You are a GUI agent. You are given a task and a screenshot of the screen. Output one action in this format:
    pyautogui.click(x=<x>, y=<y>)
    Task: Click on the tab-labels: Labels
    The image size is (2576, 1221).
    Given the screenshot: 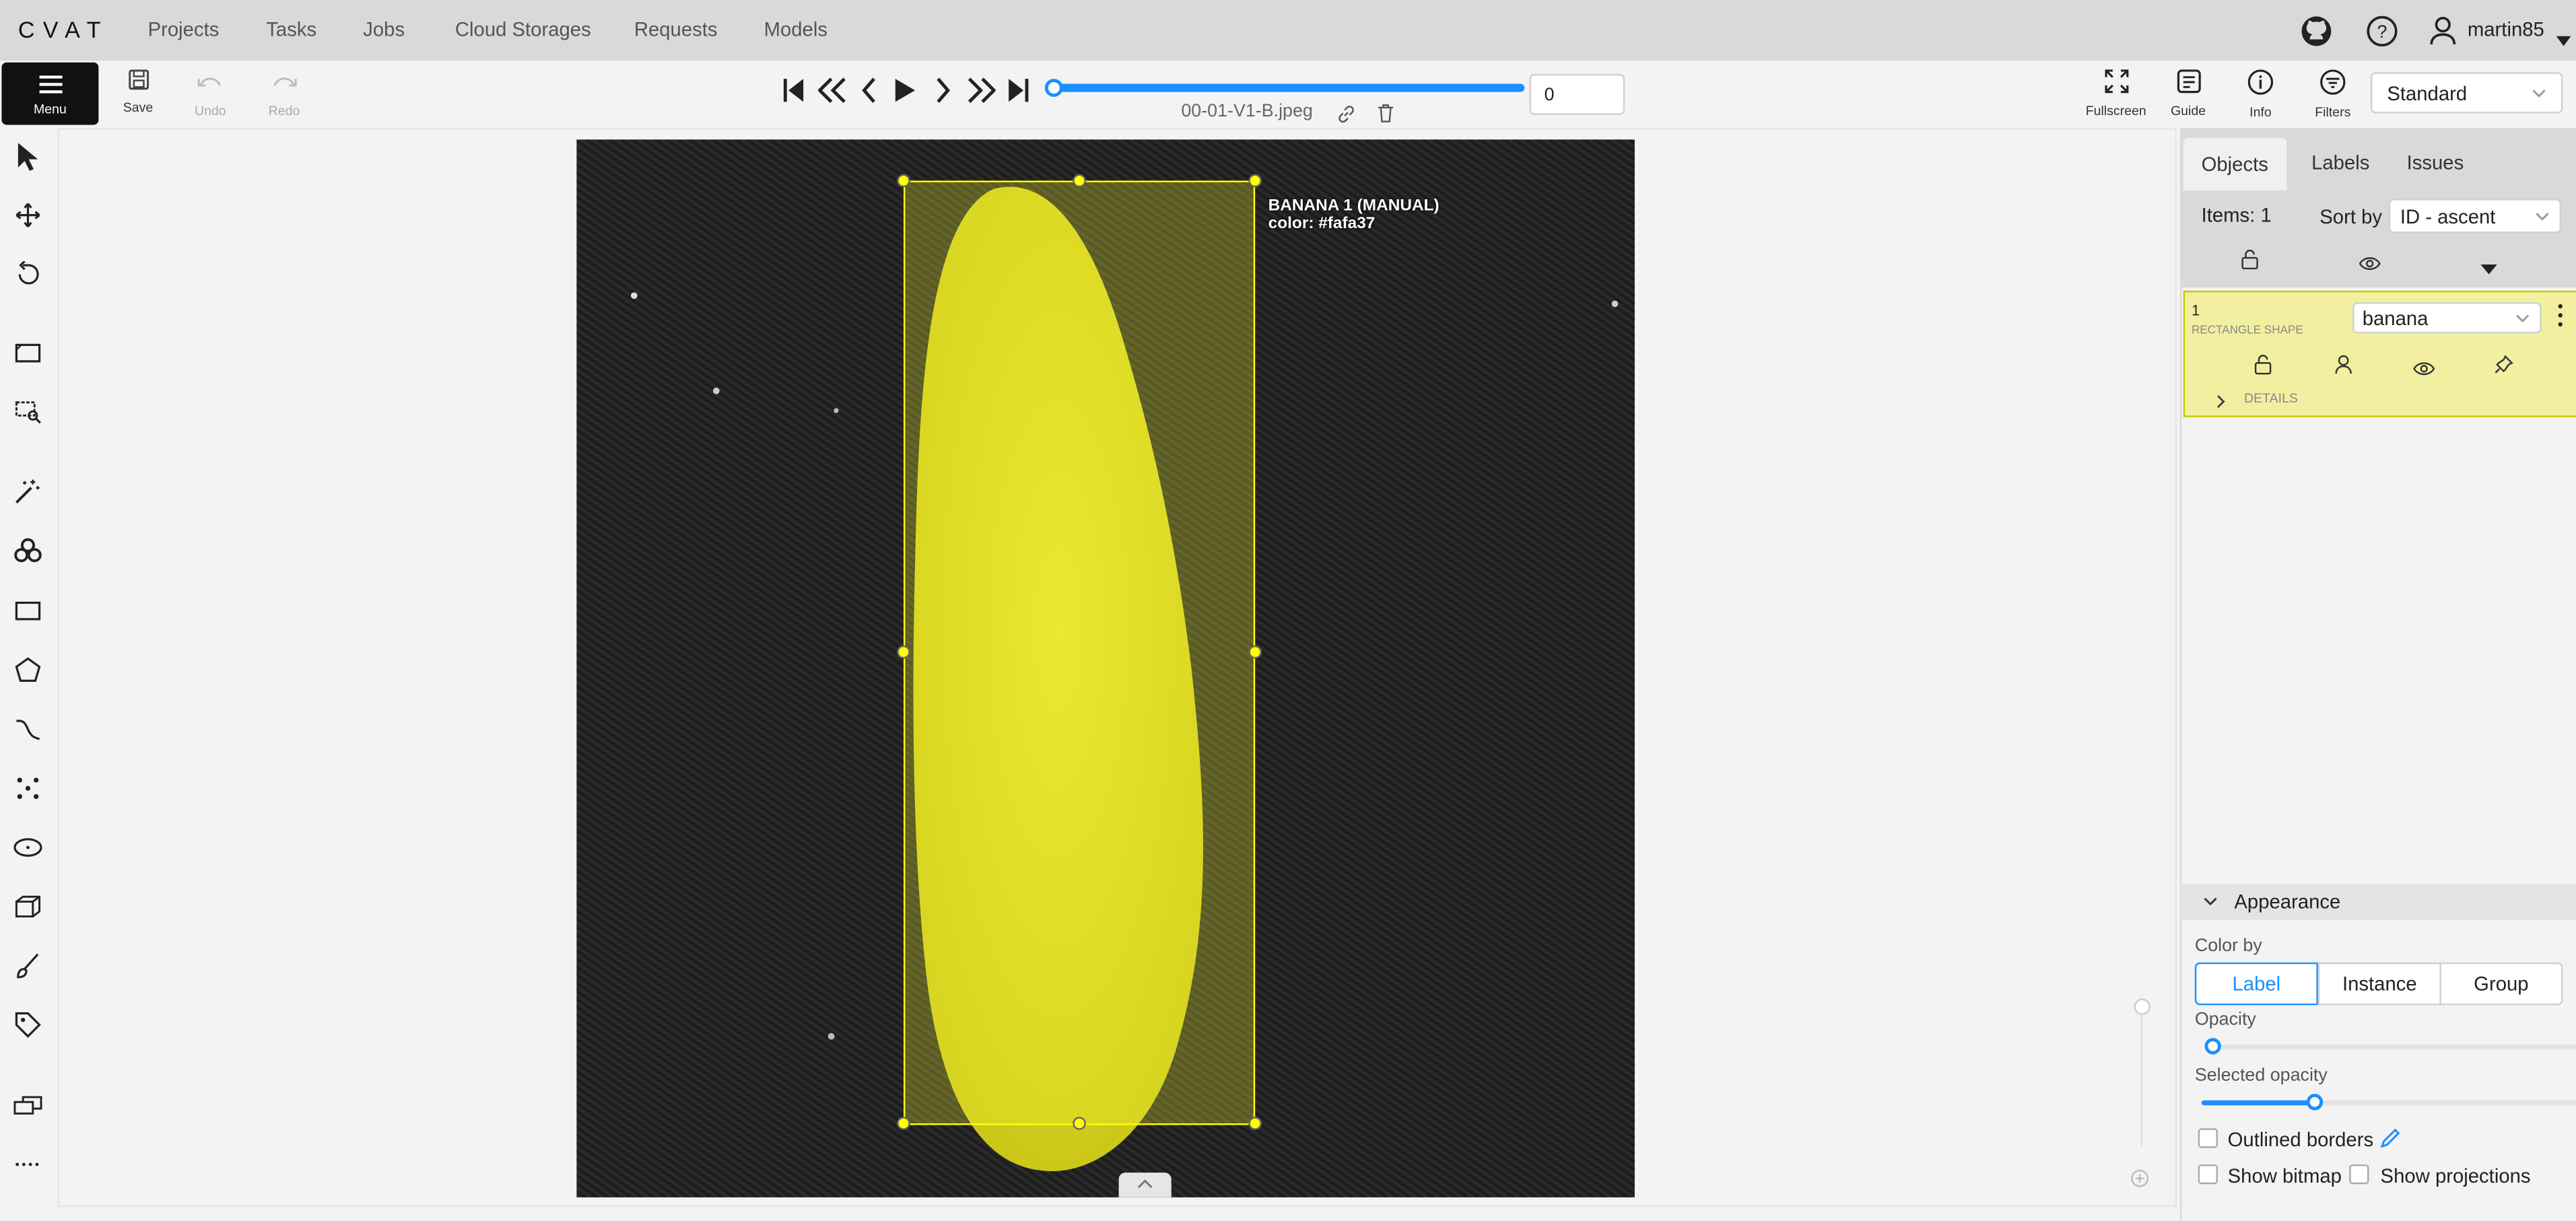 What is the action you would take?
    pyautogui.click(x=2340, y=162)
    